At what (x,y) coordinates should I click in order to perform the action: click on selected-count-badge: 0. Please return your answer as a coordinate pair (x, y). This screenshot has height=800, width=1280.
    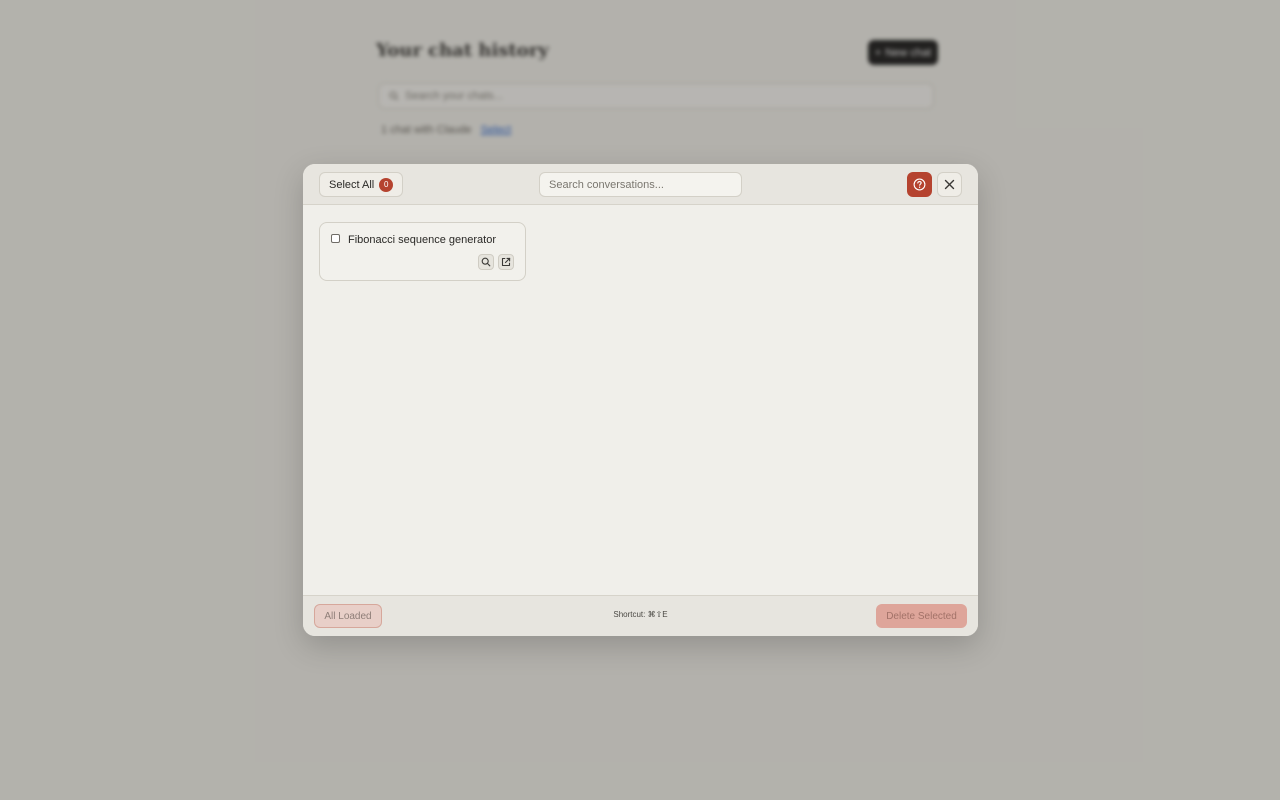
    Looking at the image, I should click on (386, 184).